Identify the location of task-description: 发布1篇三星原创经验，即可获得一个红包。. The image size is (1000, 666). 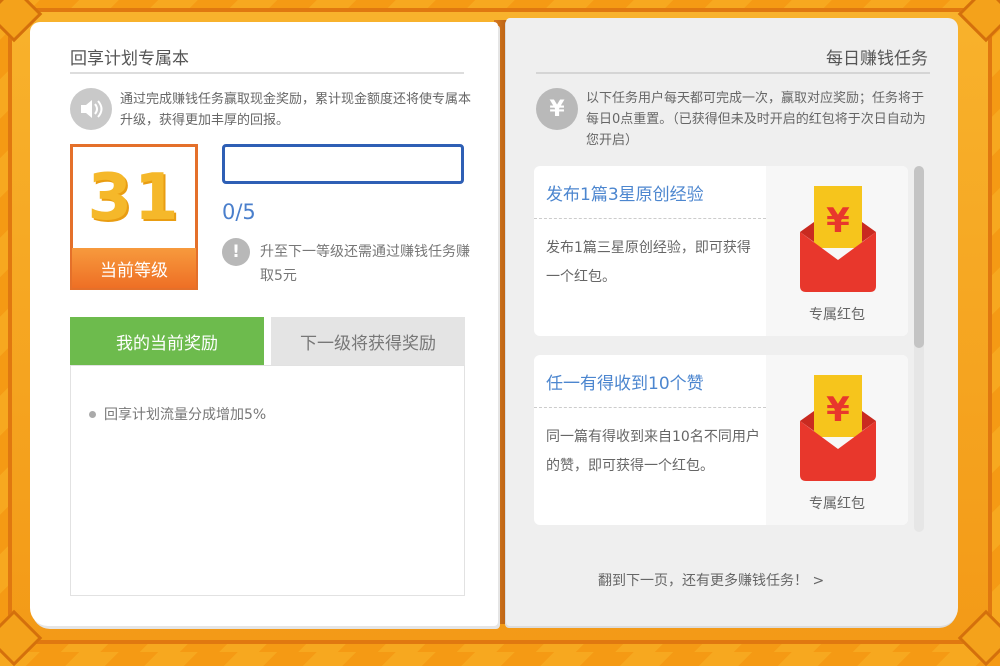
(648, 262).